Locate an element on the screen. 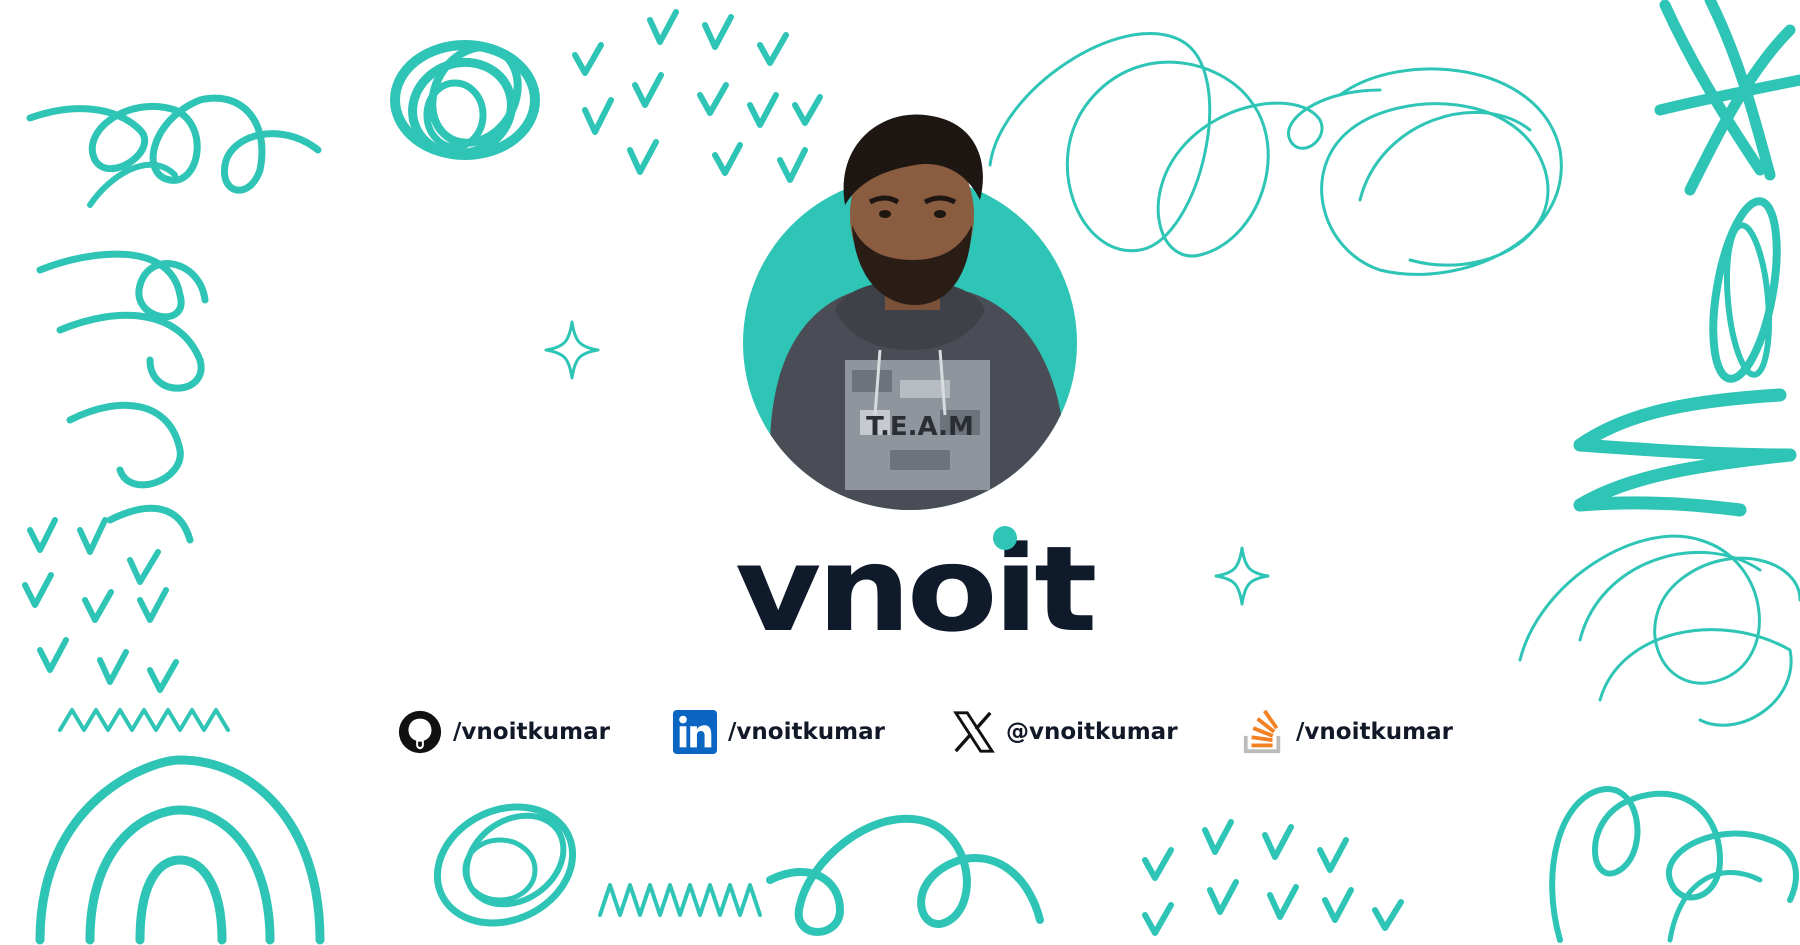 This screenshot has height=945, width=1800. doodle-rainbow-outer is located at coordinates (180, 850).